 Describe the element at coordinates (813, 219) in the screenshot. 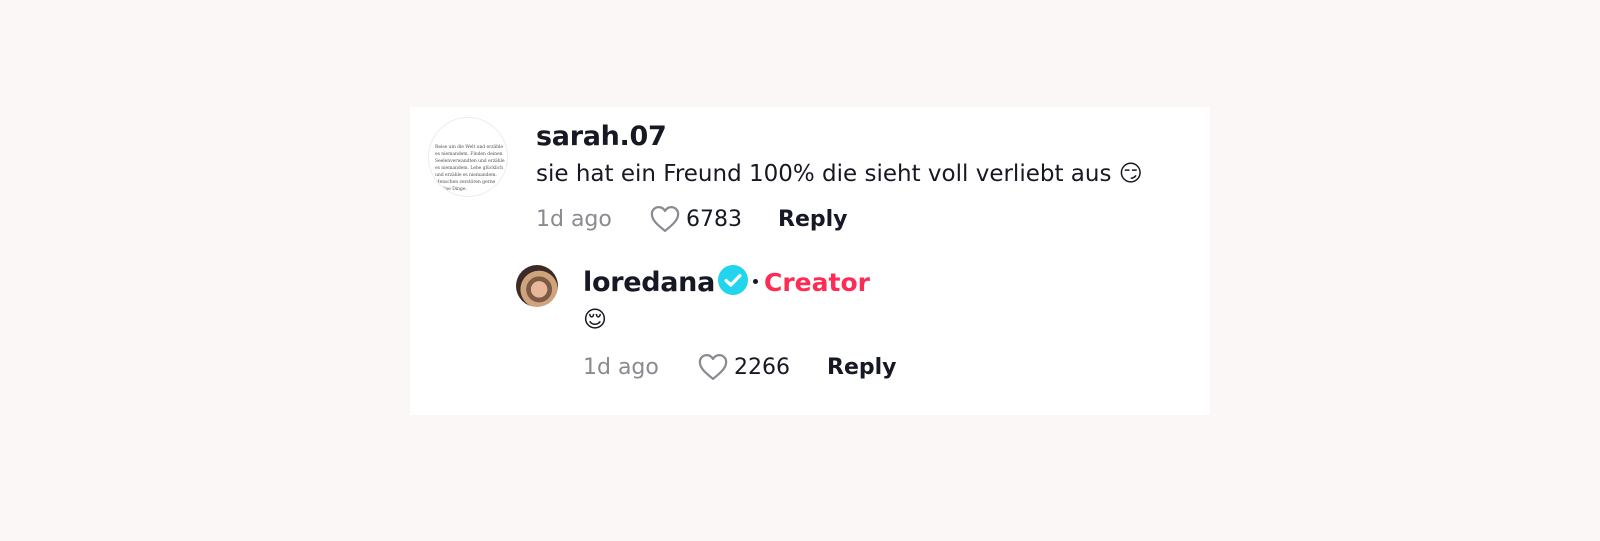

I see `reply-button: Reply` at that location.